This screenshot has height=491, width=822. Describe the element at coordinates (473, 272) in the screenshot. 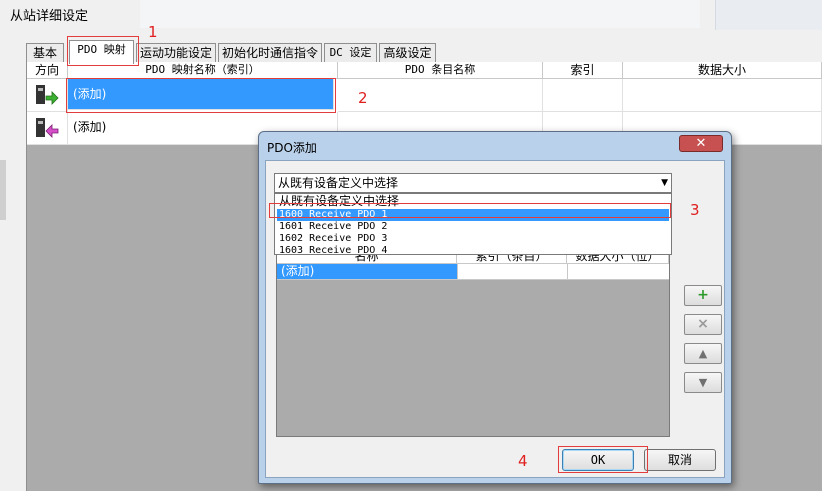

I see `table-row: (添加)` at that location.